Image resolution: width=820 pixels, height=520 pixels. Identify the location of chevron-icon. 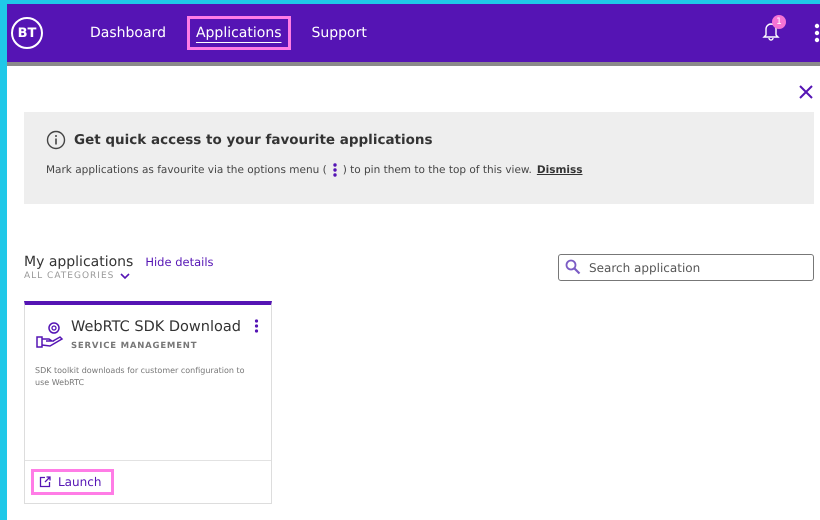
(125, 276).